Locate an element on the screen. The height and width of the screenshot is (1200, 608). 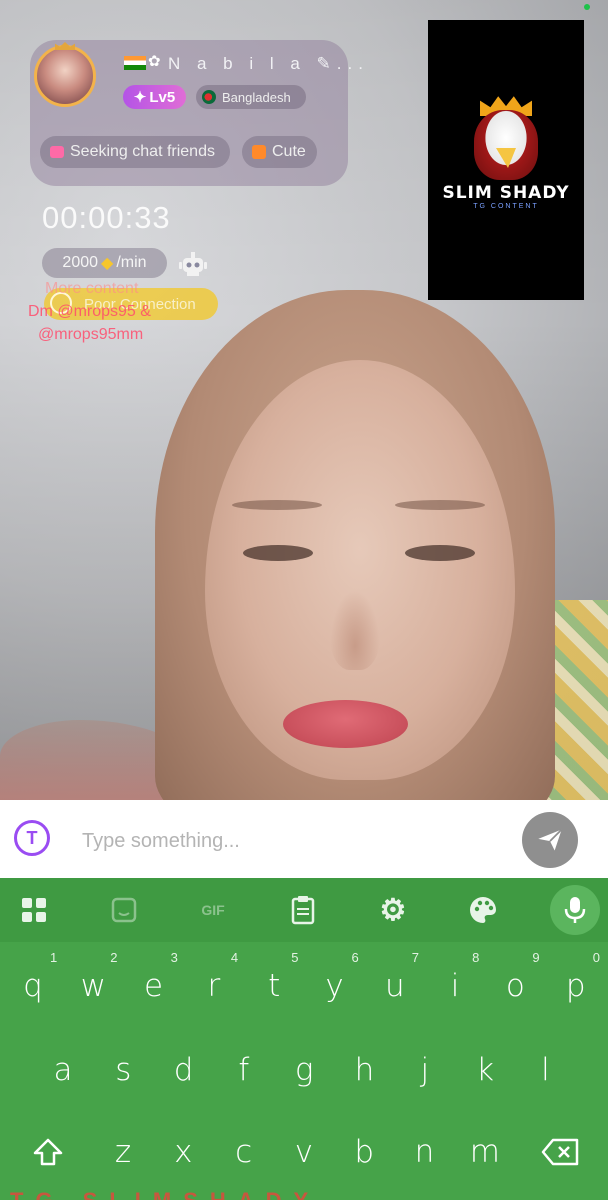
status-dot is located at coordinates (587, 7).